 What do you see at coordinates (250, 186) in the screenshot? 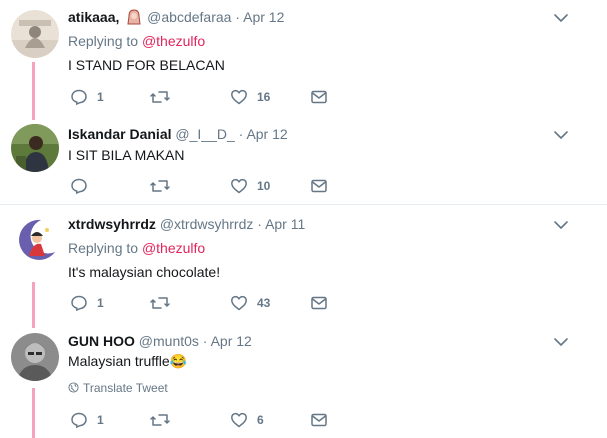
I see `like-button: 10` at bounding box center [250, 186].